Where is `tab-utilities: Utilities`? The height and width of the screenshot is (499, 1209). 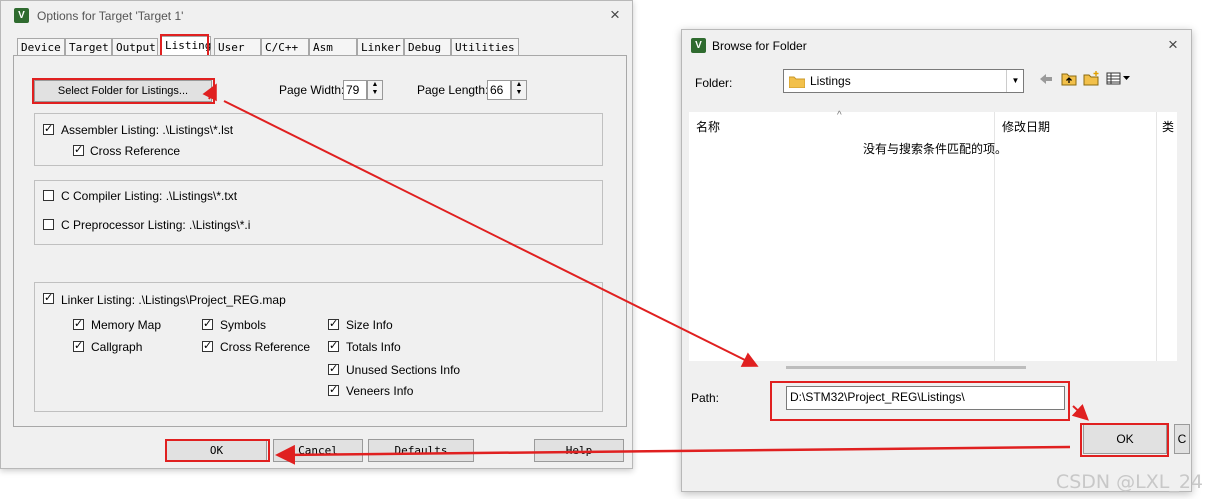
tab-utilities: Utilities is located at coordinates (485, 46).